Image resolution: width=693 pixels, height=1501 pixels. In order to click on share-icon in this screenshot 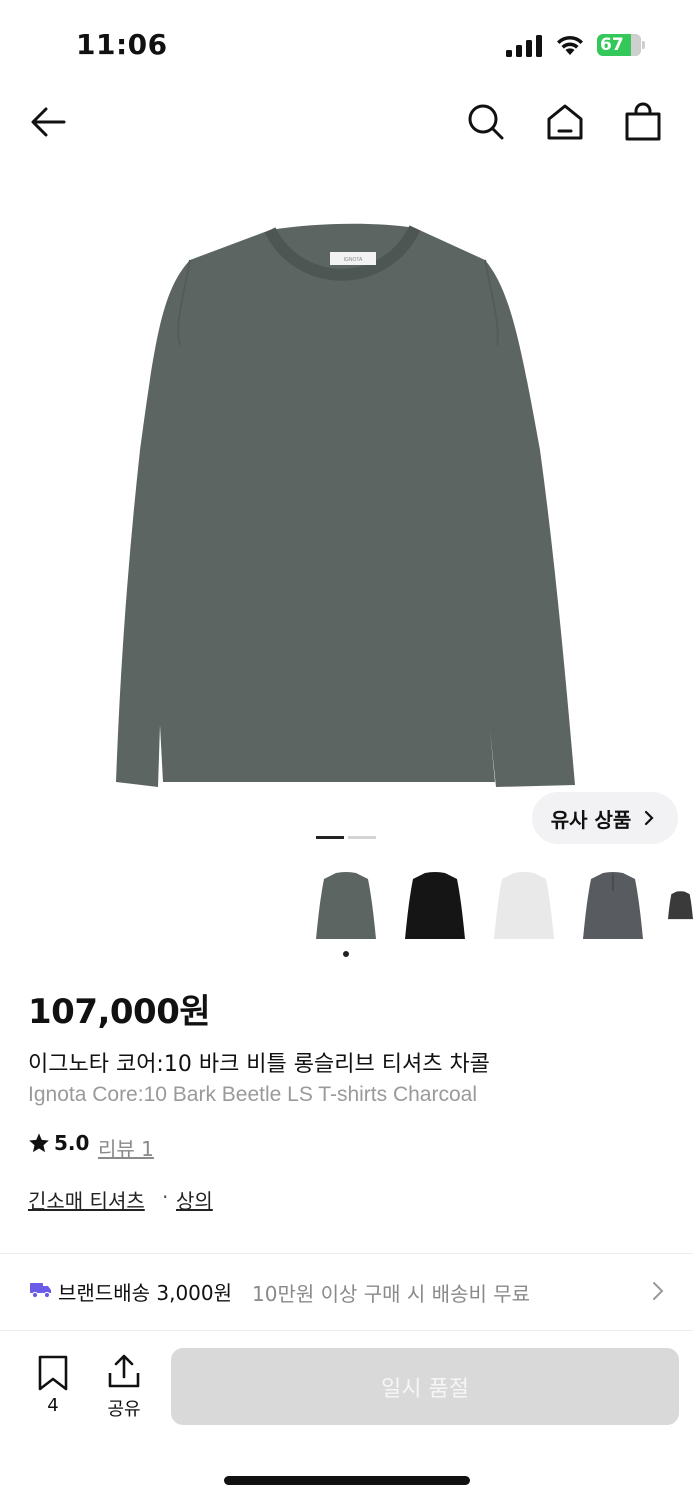, I will do `click(124, 1371)`.